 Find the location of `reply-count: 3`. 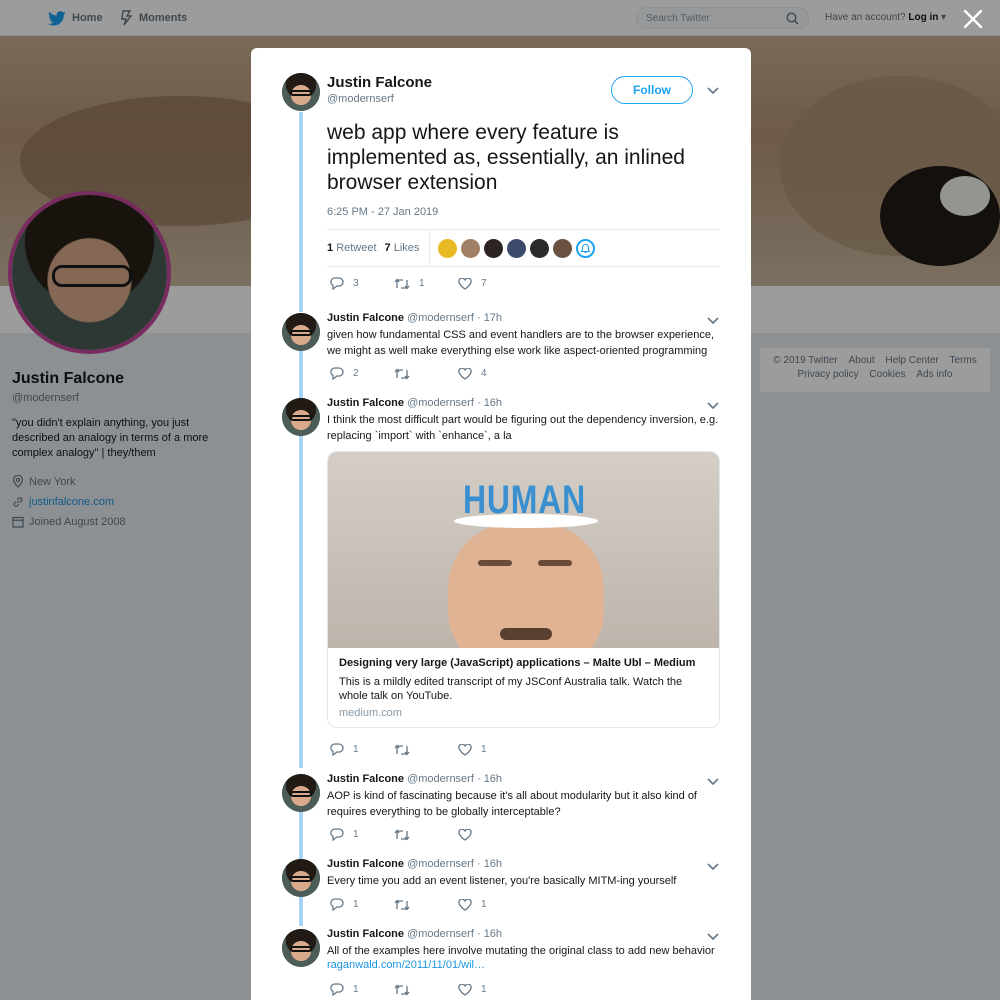

reply-count: 3 is located at coordinates (356, 283).